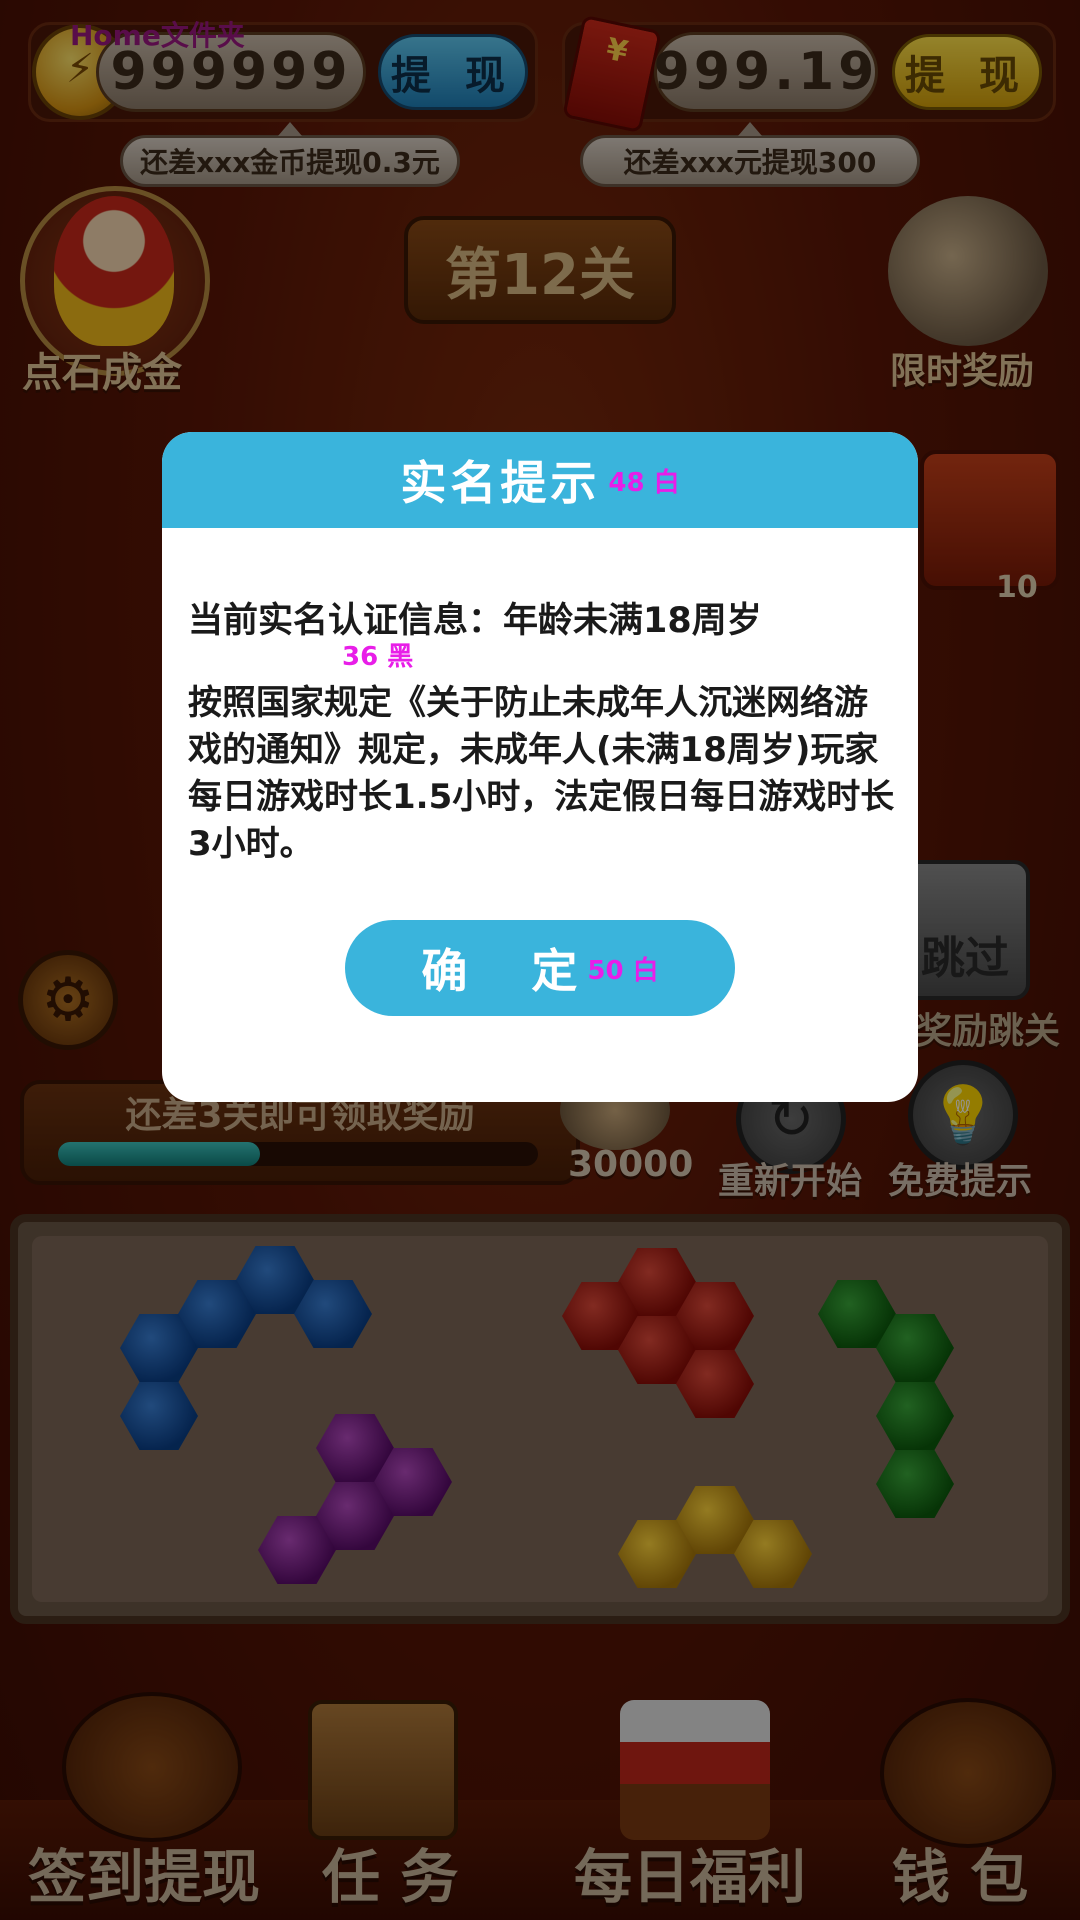 This screenshot has height=1920, width=1080. What do you see at coordinates (378, 657) in the screenshot?
I see `body-annotation: 36 黑` at bounding box center [378, 657].